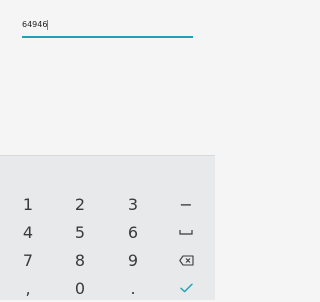  What do you see at coordinates (80, 260) in the screenshot?
I see `key-8: 8` at bounding box center [80, 260].